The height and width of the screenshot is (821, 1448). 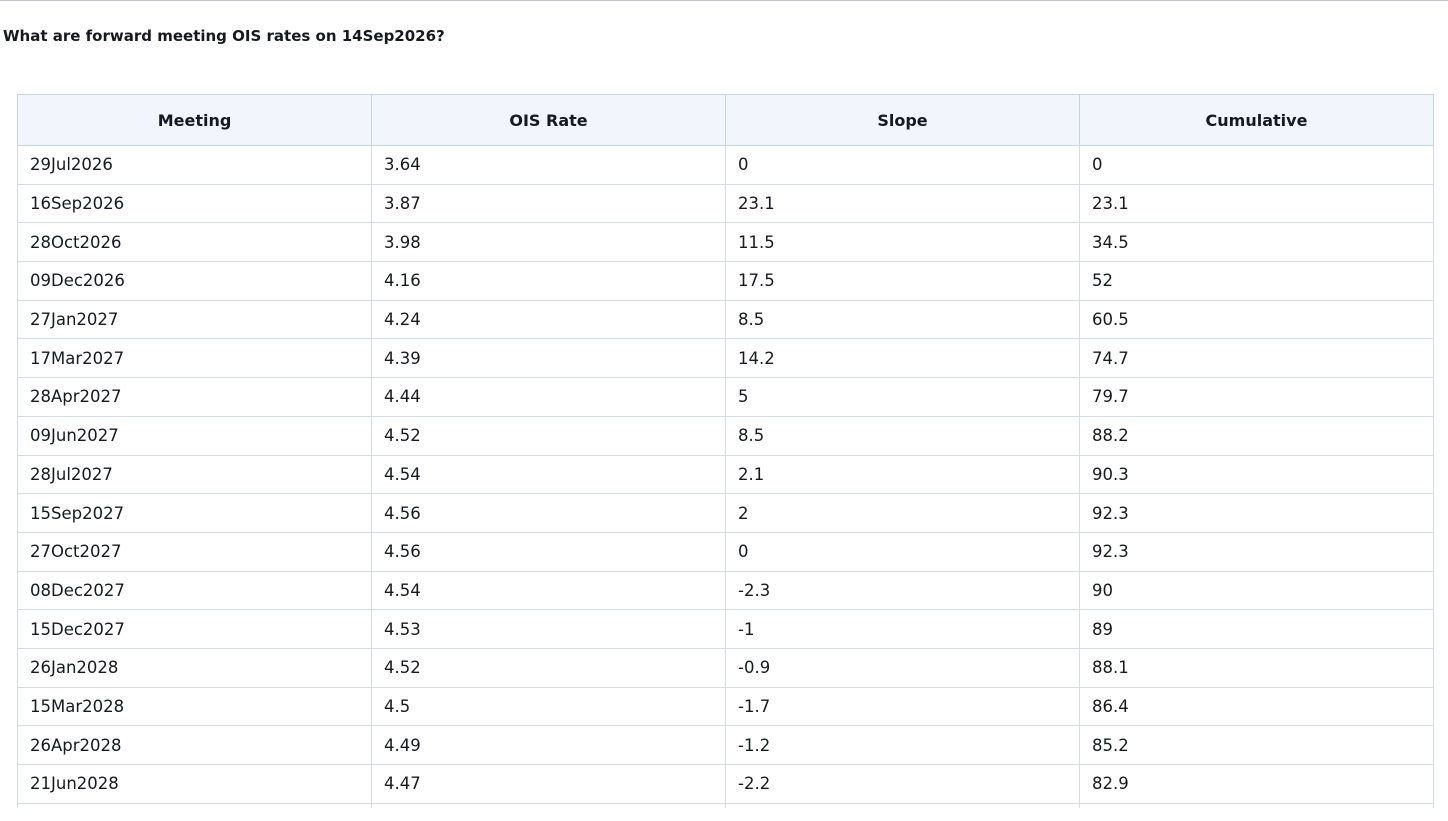 What do you see at coordinates (194, 435) in the screenshot?
I see `meeting-cell: 09Jun2027` at bounding box center [194, 435].